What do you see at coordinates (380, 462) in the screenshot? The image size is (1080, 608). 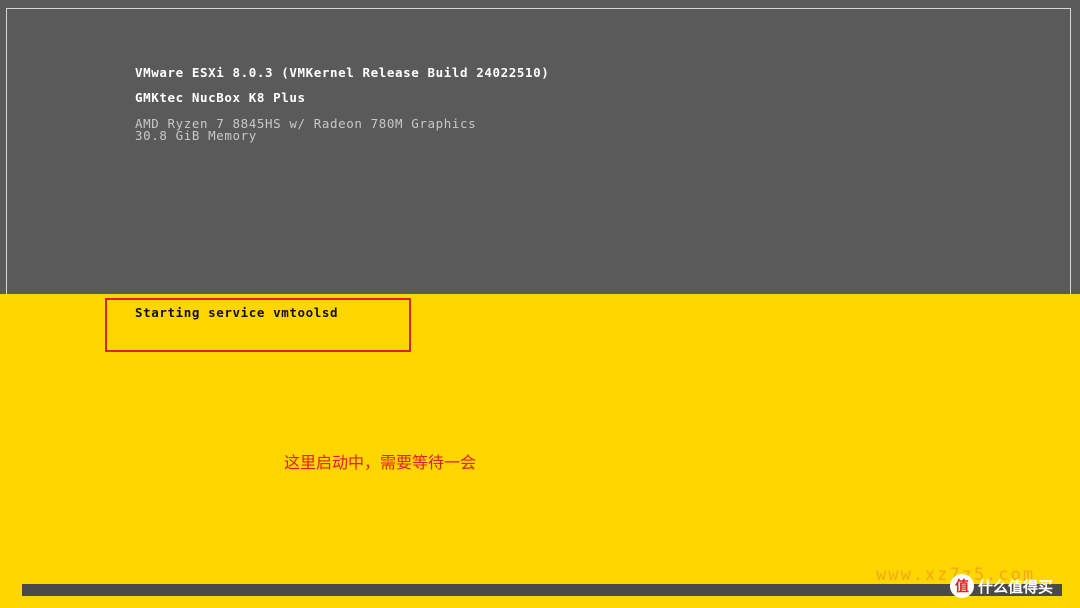 I see `annotation-text: 这里启动中，需要等待一会` at bounding box center [380, 462].